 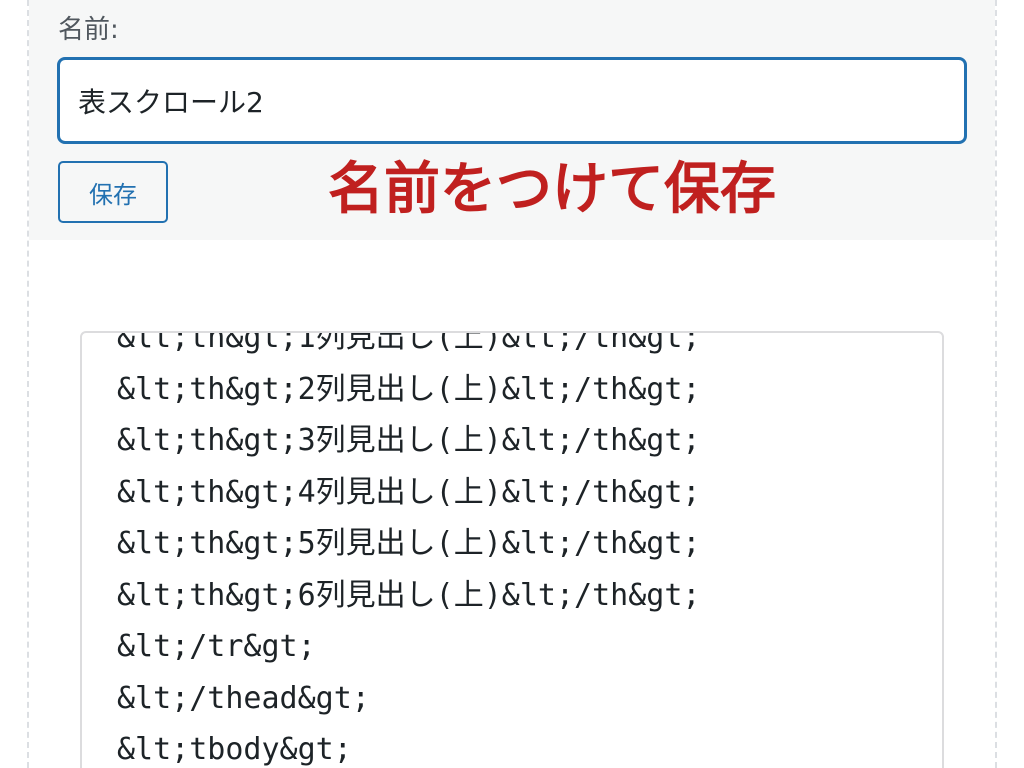 What do you see at coordinates (409, 543) in the screenshot?
I see `code-line: &lt;th&gt;5列見出し(上)&lt;/th&gt;` at bounding box center [409, 543].